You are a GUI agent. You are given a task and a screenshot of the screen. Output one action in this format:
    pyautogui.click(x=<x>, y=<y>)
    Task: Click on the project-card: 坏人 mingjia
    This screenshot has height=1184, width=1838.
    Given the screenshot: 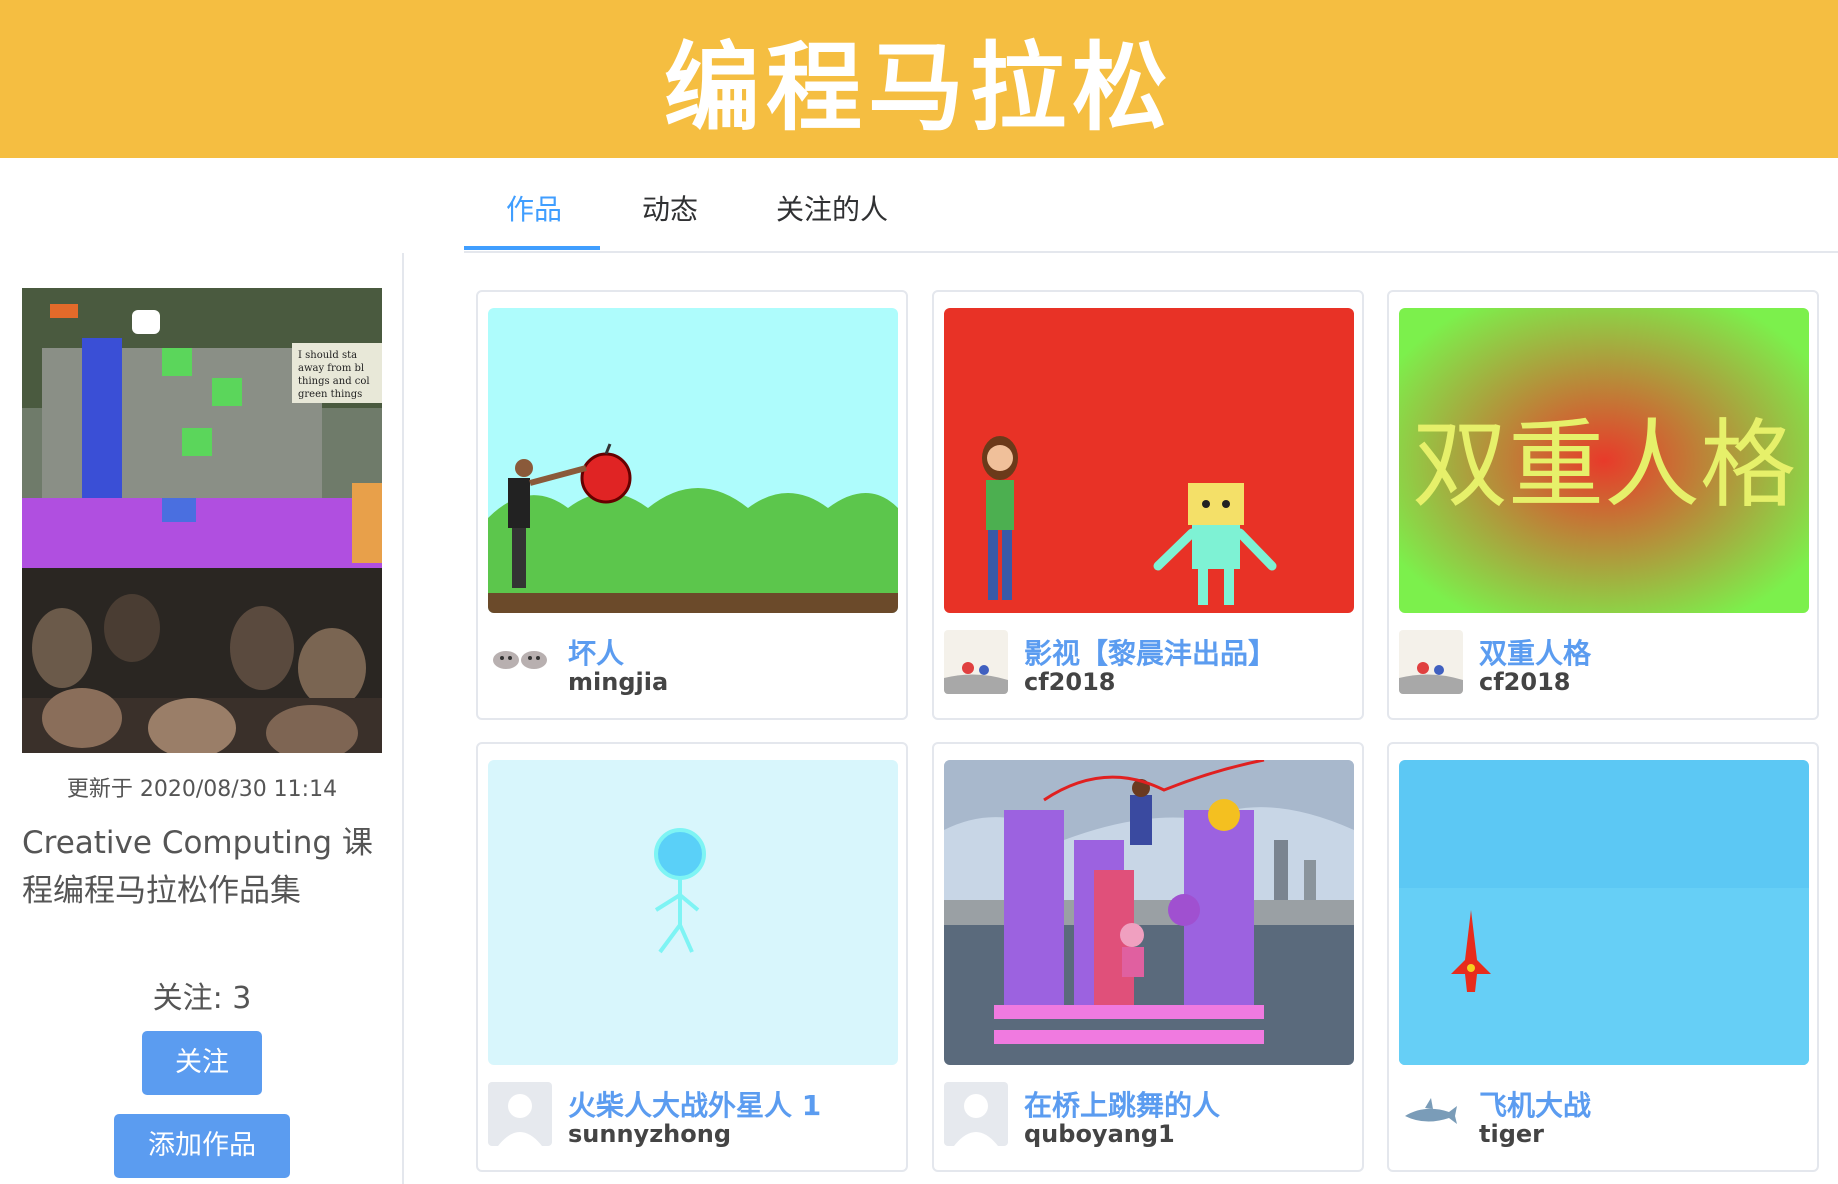 What is the action you would take?
    pyautogui.click(x=692, y=505)
    